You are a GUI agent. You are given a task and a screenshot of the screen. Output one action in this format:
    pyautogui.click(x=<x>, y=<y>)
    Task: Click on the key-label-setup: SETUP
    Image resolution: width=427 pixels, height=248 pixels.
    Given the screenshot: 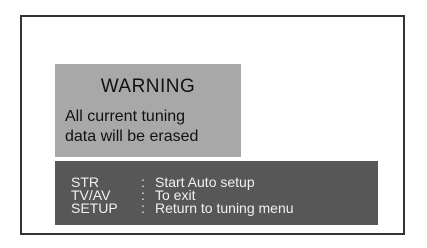 What is the action you would take?
    pyautogui.click(x=94, y=208)
    